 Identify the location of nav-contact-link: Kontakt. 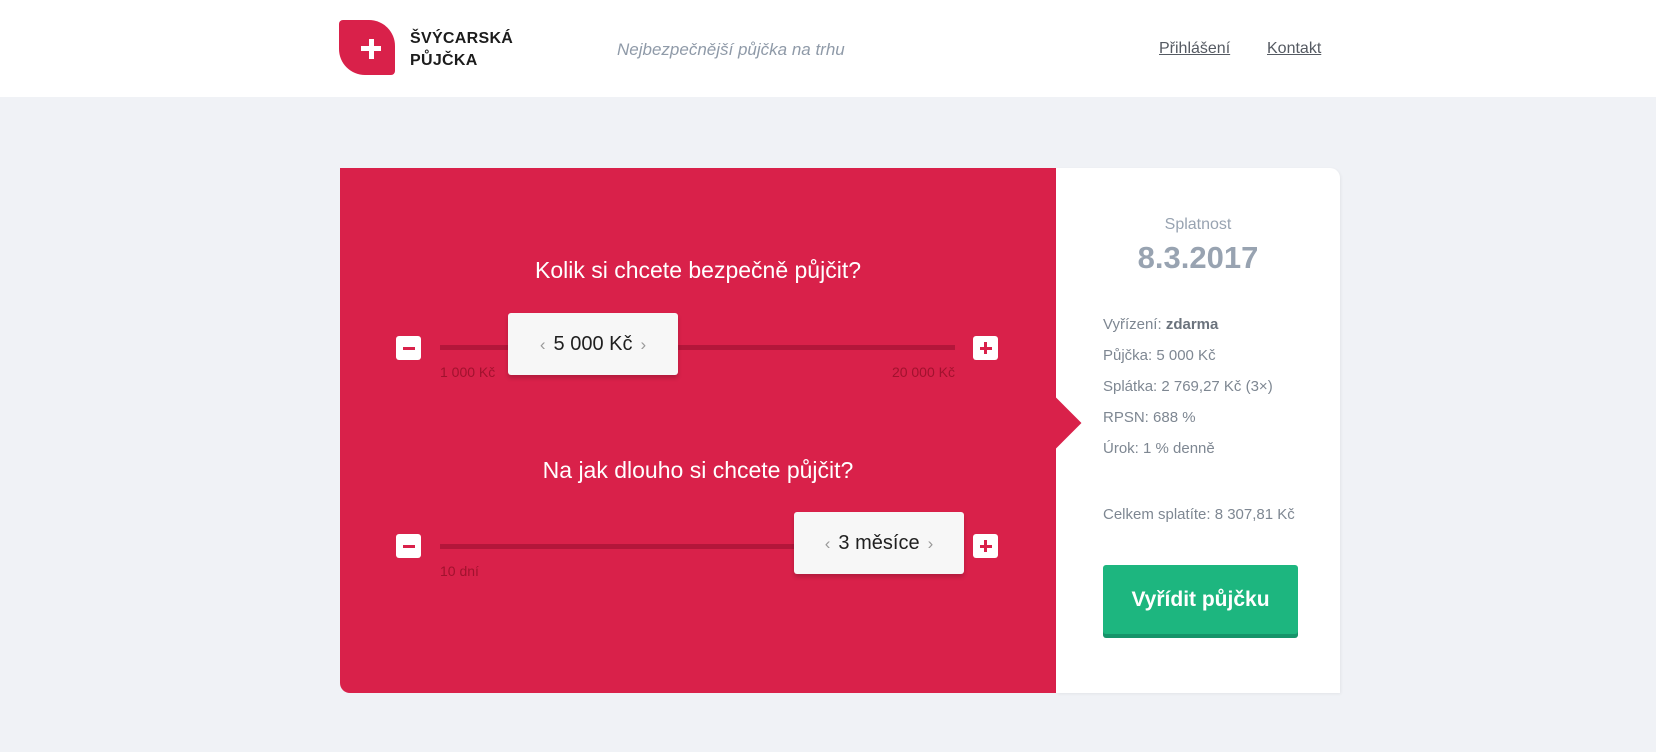
(1294, 49).